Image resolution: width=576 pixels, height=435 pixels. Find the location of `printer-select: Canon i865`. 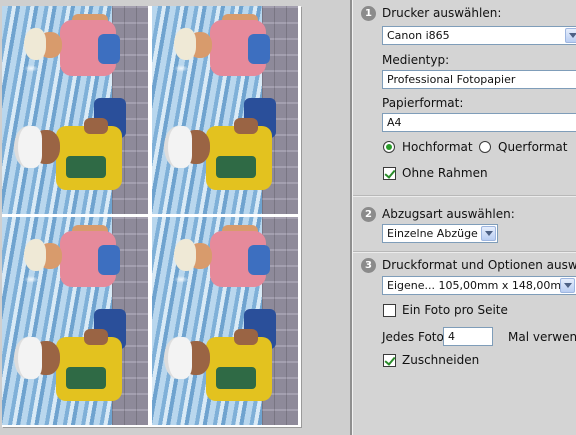

printer-select: Canon i865 is located at coordinates (479, 35).